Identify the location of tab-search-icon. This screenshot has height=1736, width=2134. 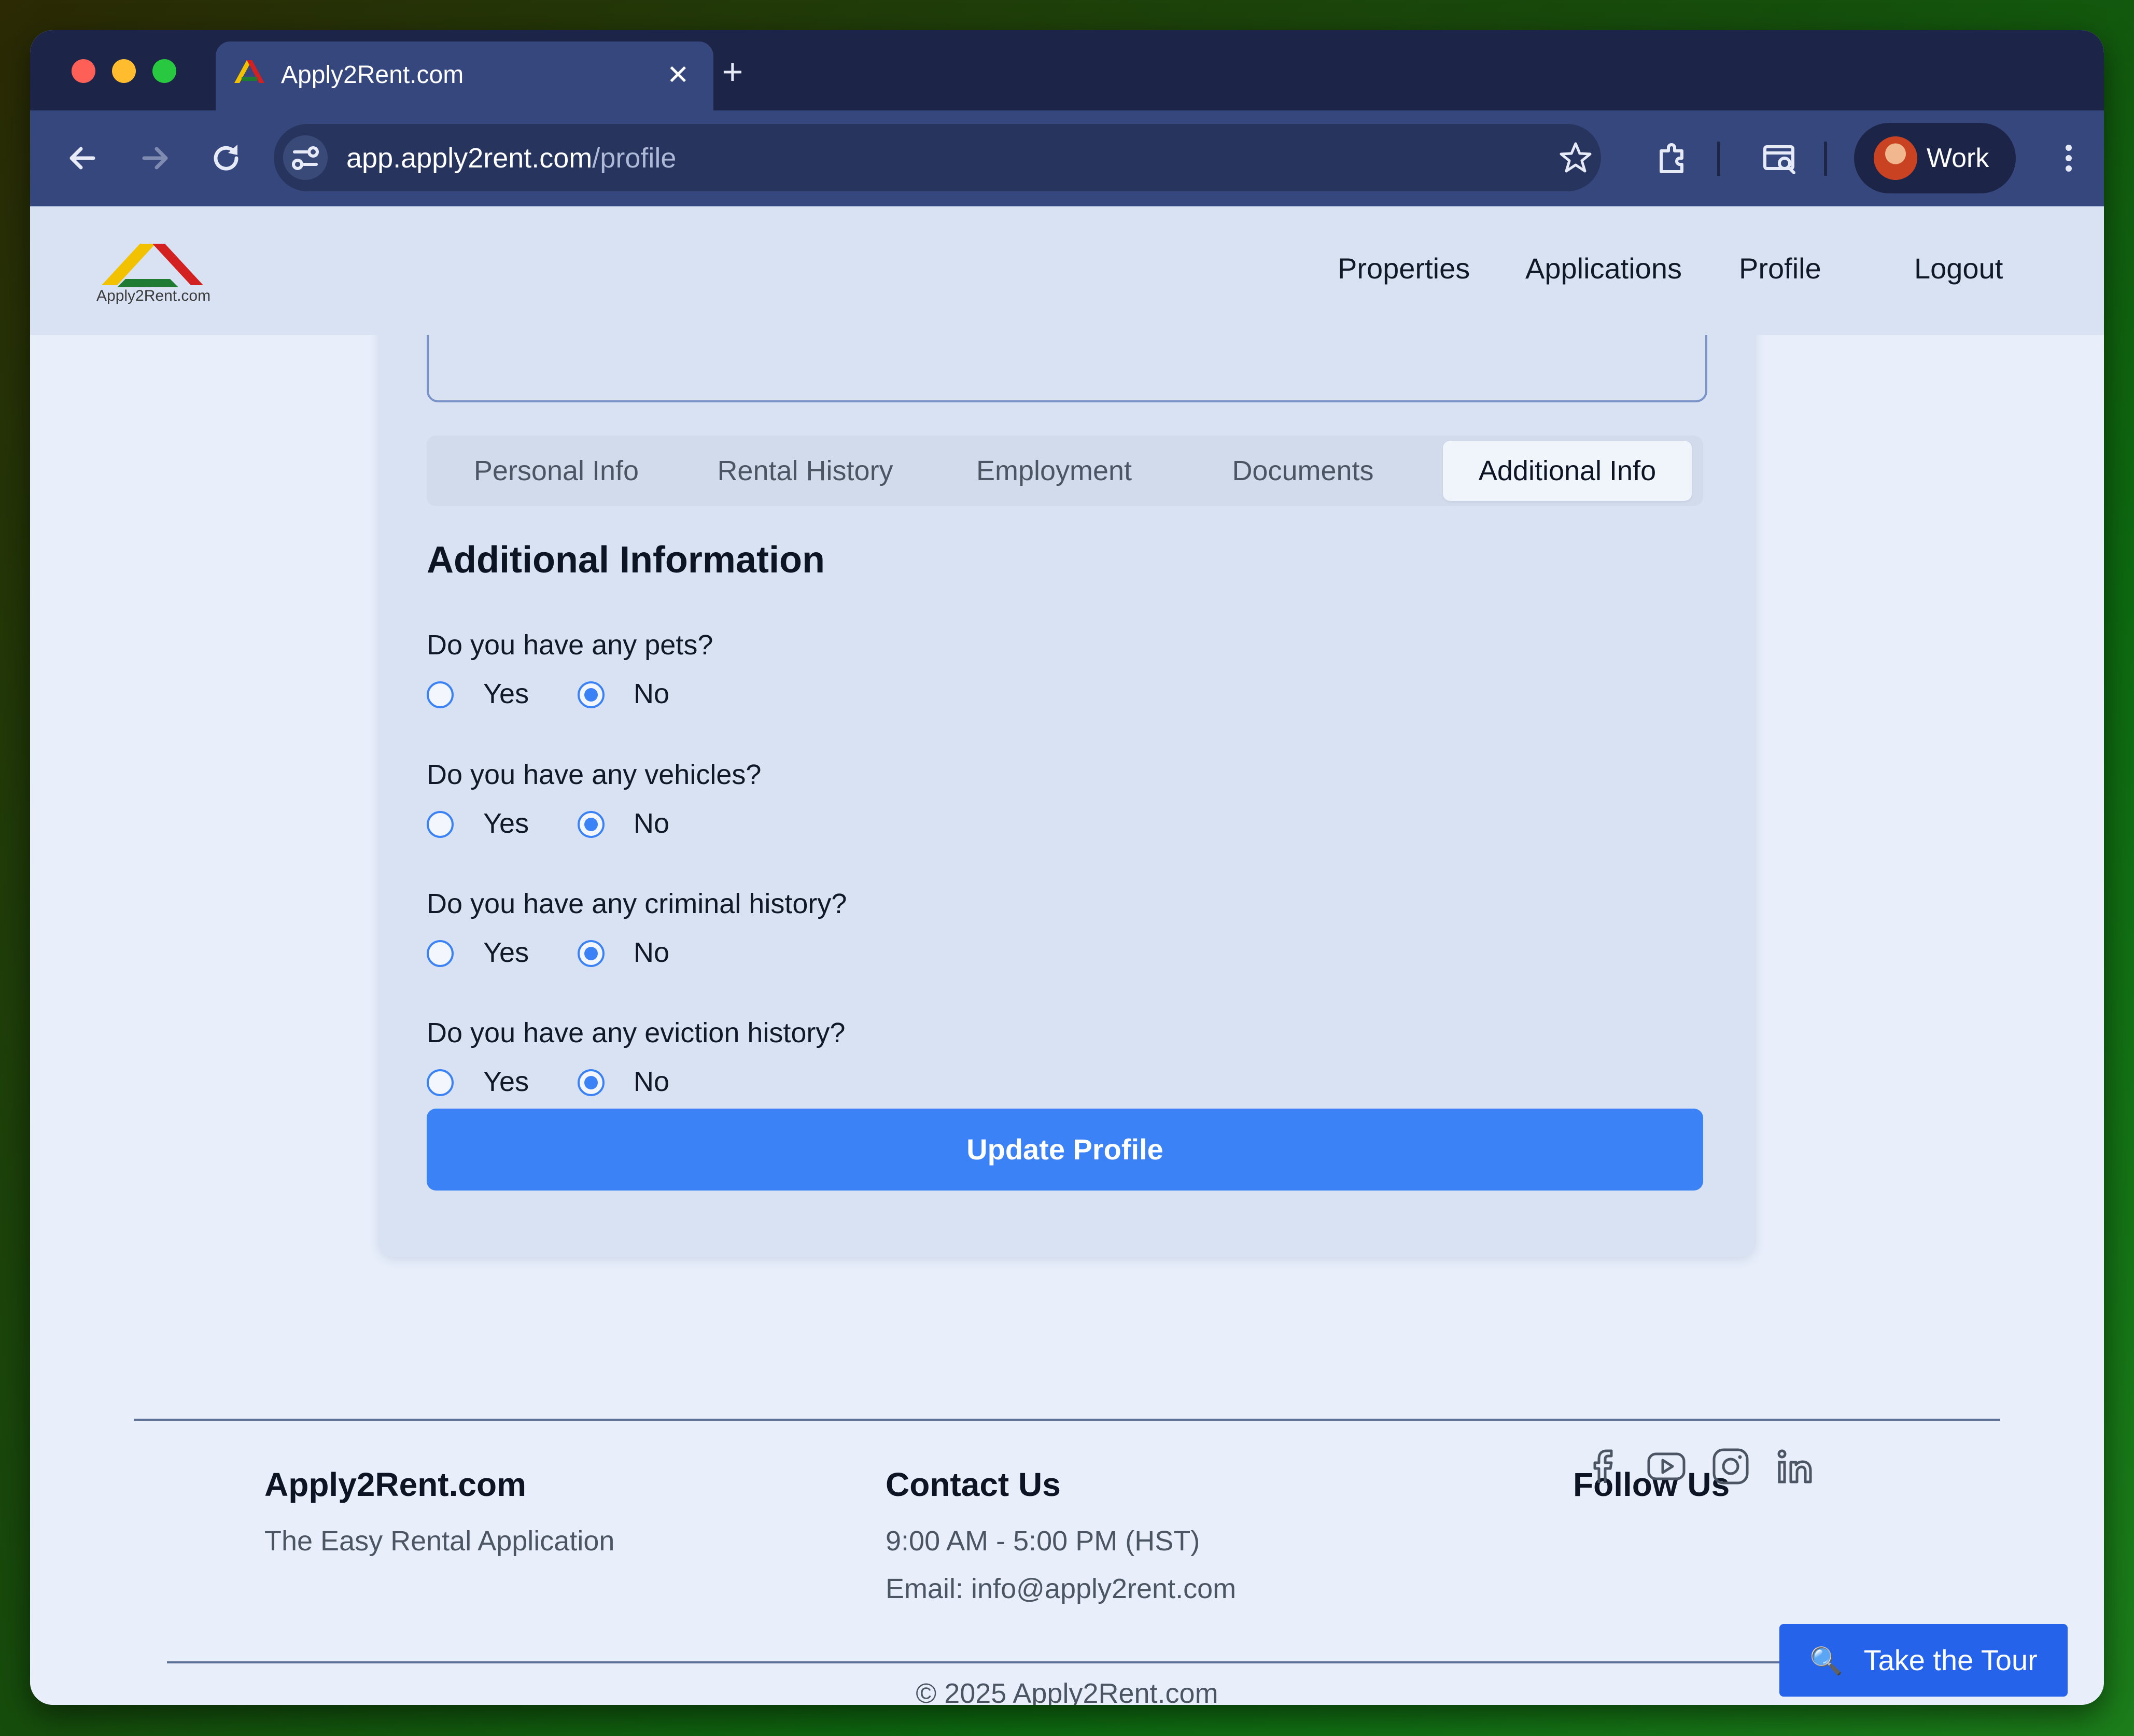
(1780, 158).